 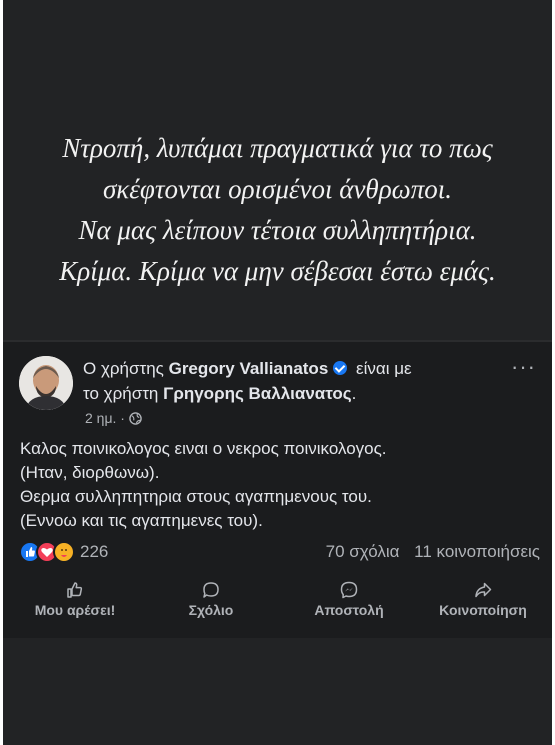 I want to click on share-arrow-icon, so click(x=483, y=590).